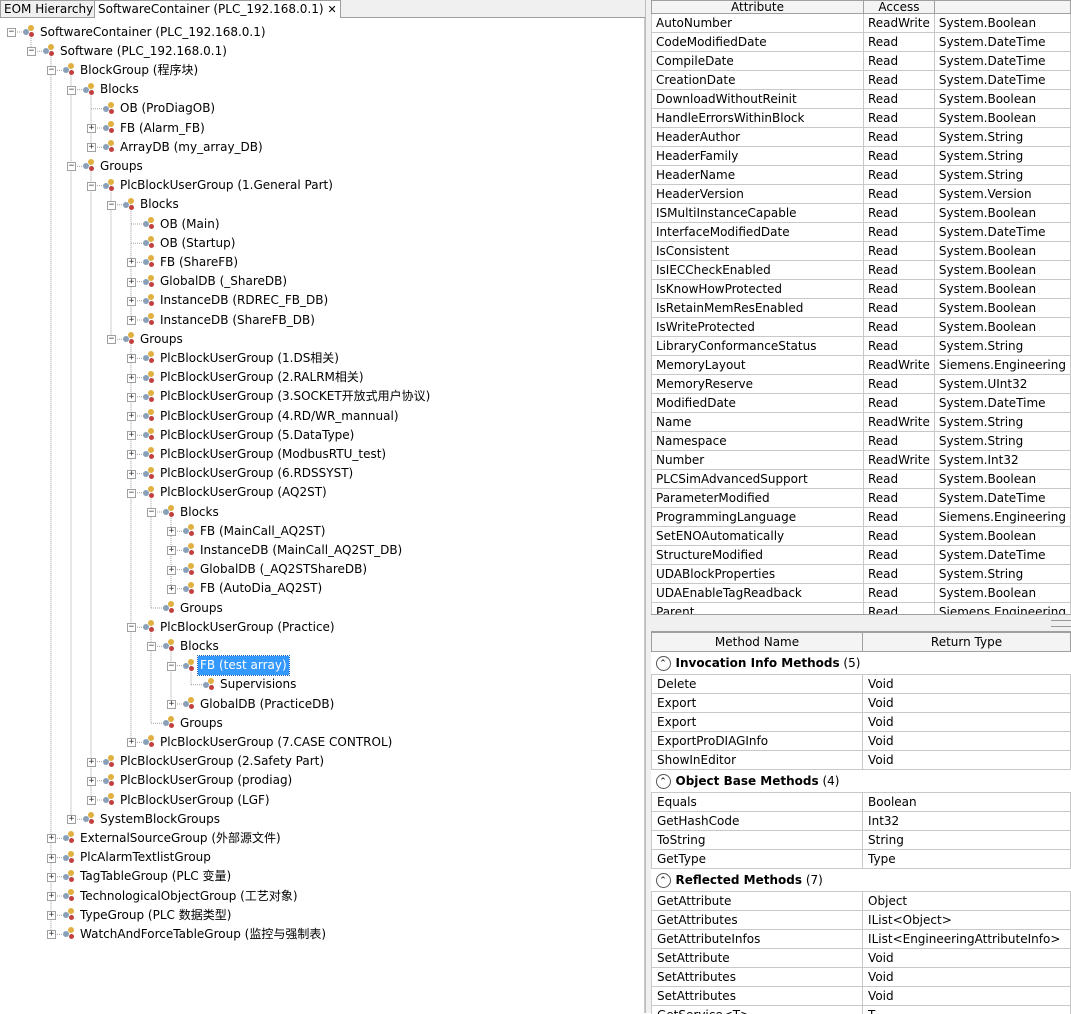 The height and width of the screenshot is (1014, 1071). I want to click on collapse-group-icon: ⌃, so click(663, 880).